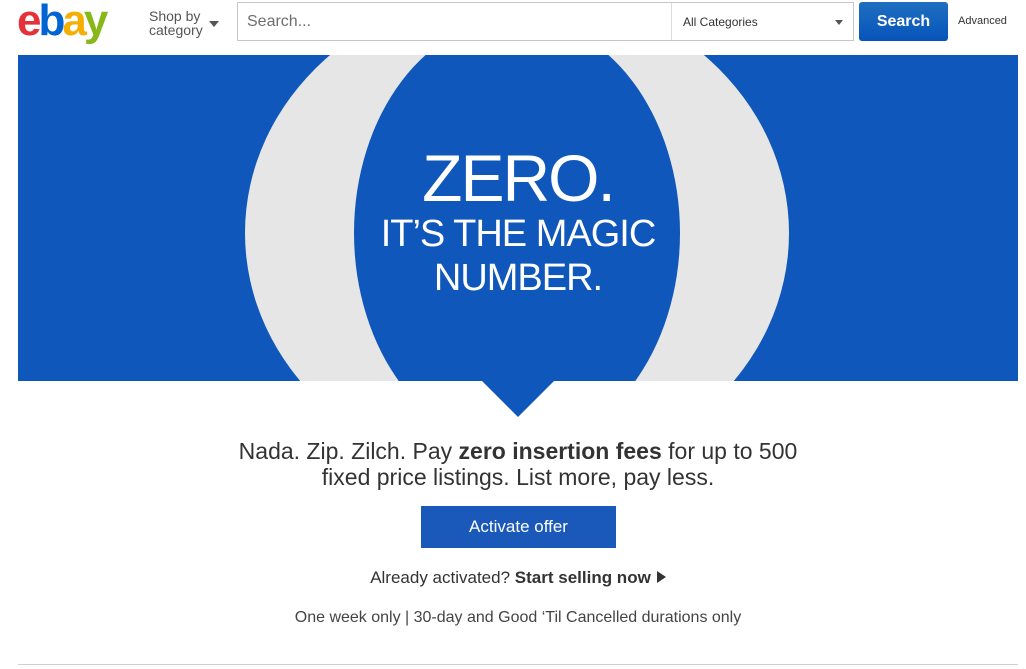 This screenshot has height=669, width=1026. What do you see at coordinates (348, 451) in the screenshot?
I see `offer-prefix: Nada. Zip. Zilch. Pay` at bounding box center [348, 451].